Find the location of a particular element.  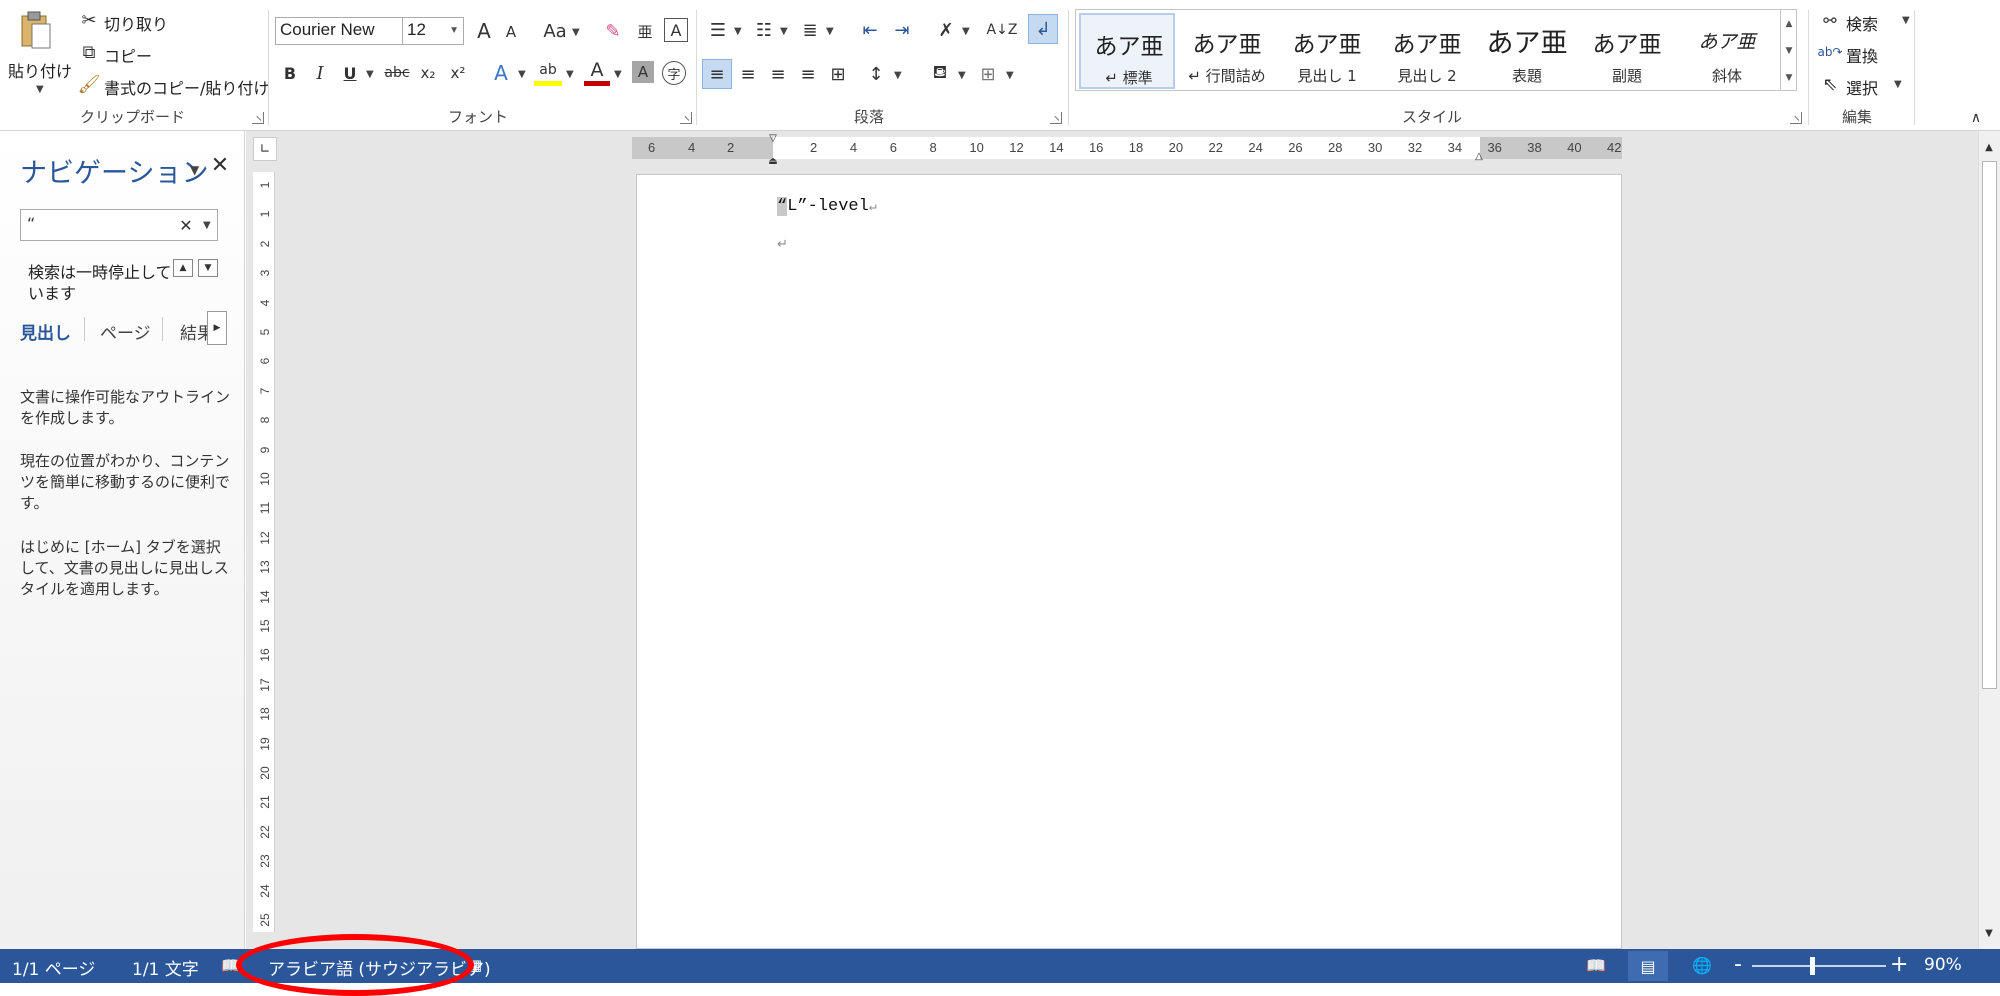

scroll-up-icon: ▲ is located at coordinates (1989, 147).